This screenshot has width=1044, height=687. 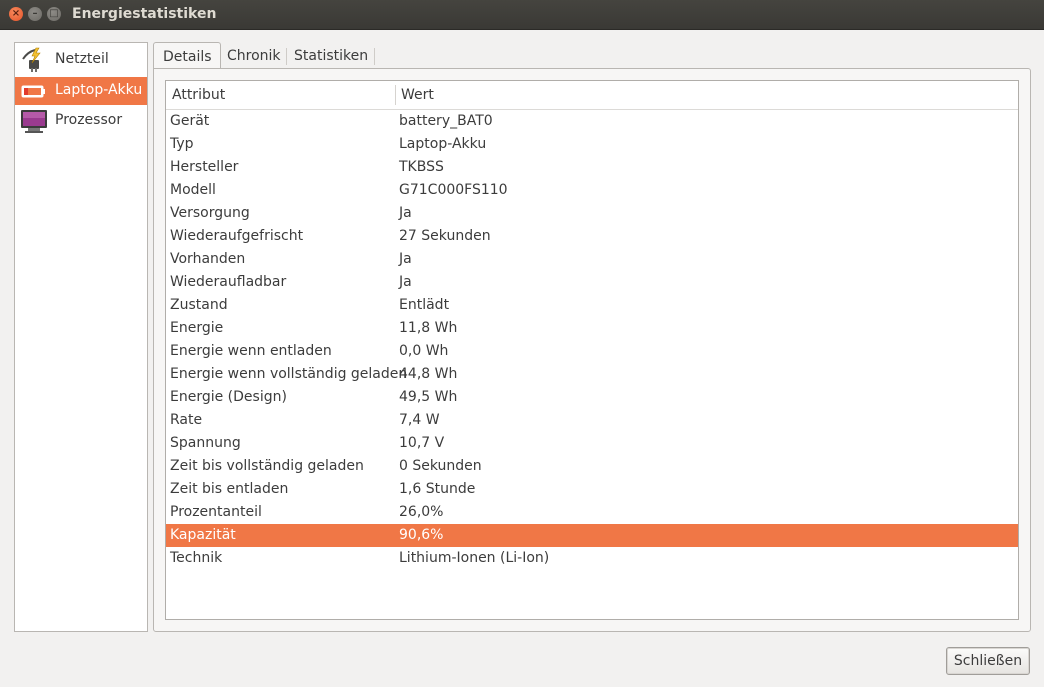 I want to click on table-row: Modell G71C000FS110, so click(x=592, y=190).